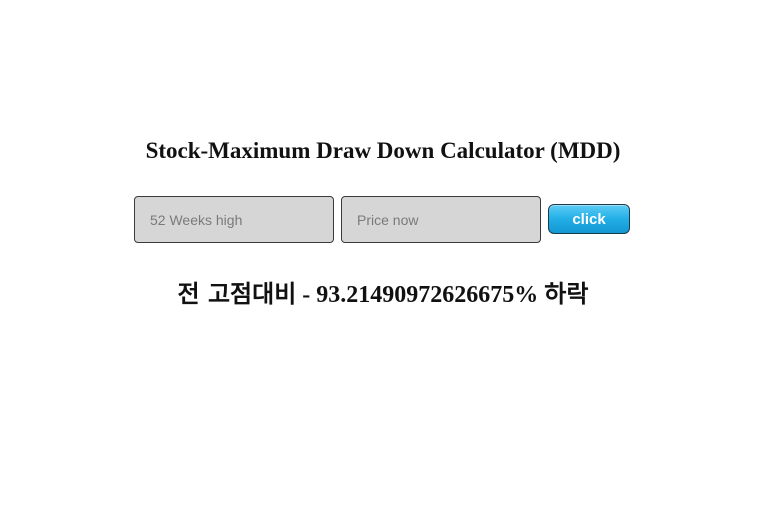  I want to click on result-text: 전 고점대비 - 93.21490972626675% 하락, so click(383, 294).